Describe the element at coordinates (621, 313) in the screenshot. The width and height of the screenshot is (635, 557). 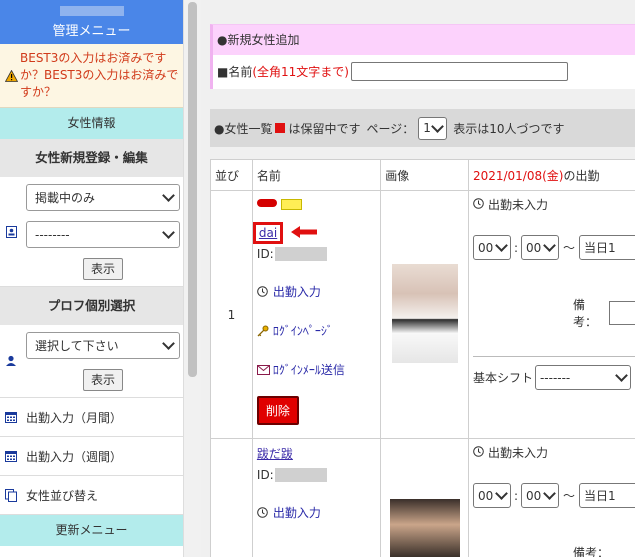
I see `note-input` at that location.